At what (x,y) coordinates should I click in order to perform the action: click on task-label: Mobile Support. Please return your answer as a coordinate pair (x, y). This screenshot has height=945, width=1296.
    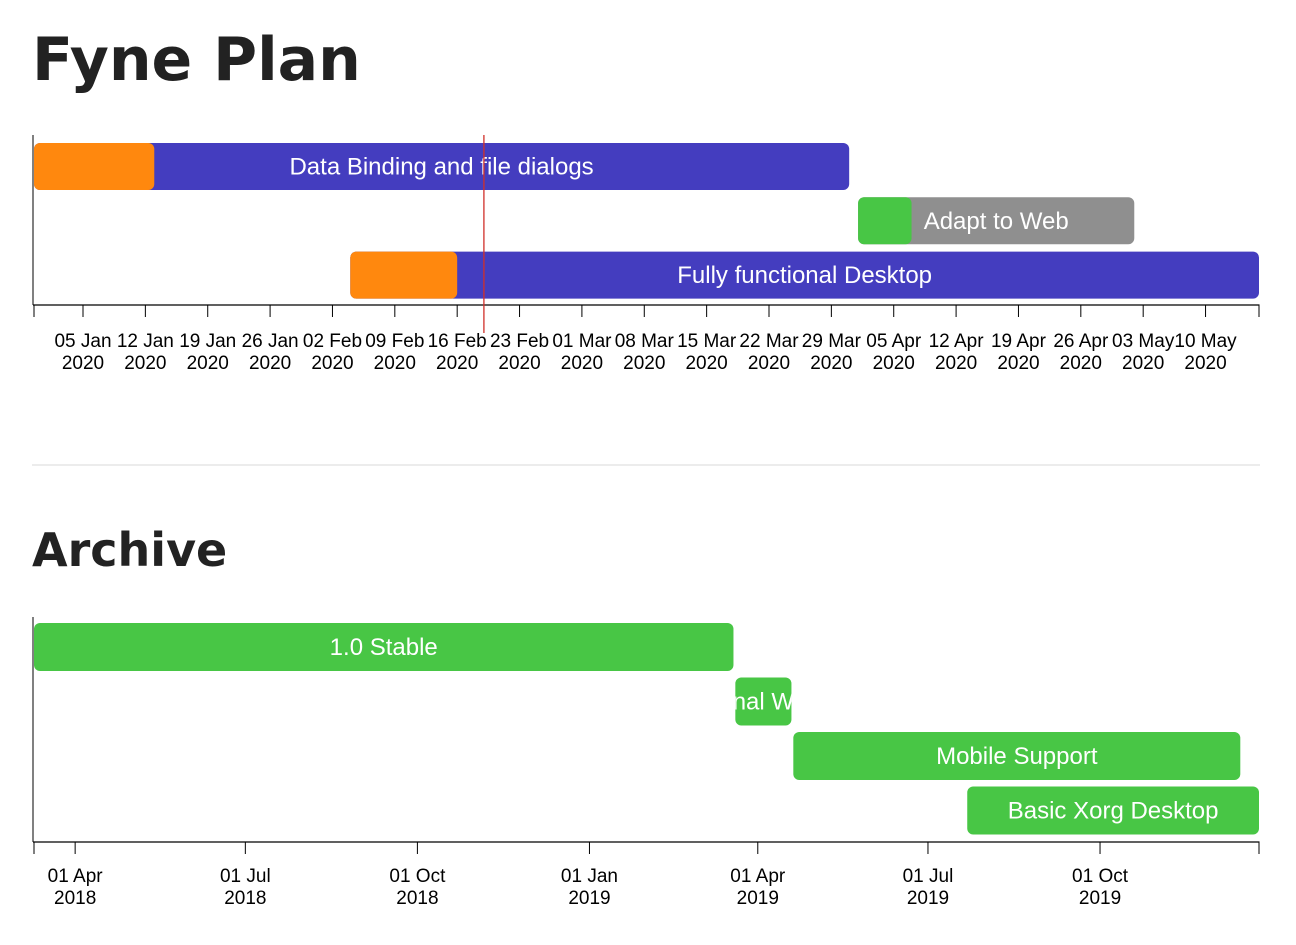
    Looking at the image, I should click on (1017, 756).